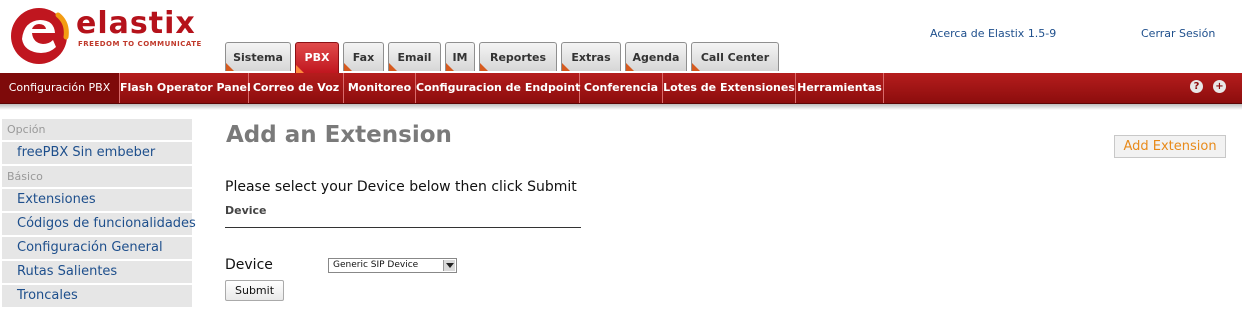 The image size is (1242, 309). What do you see at coordinates (1196, 86) in the screenshot?
I see `help-icon: ?` at bounding box center [1196, 86].